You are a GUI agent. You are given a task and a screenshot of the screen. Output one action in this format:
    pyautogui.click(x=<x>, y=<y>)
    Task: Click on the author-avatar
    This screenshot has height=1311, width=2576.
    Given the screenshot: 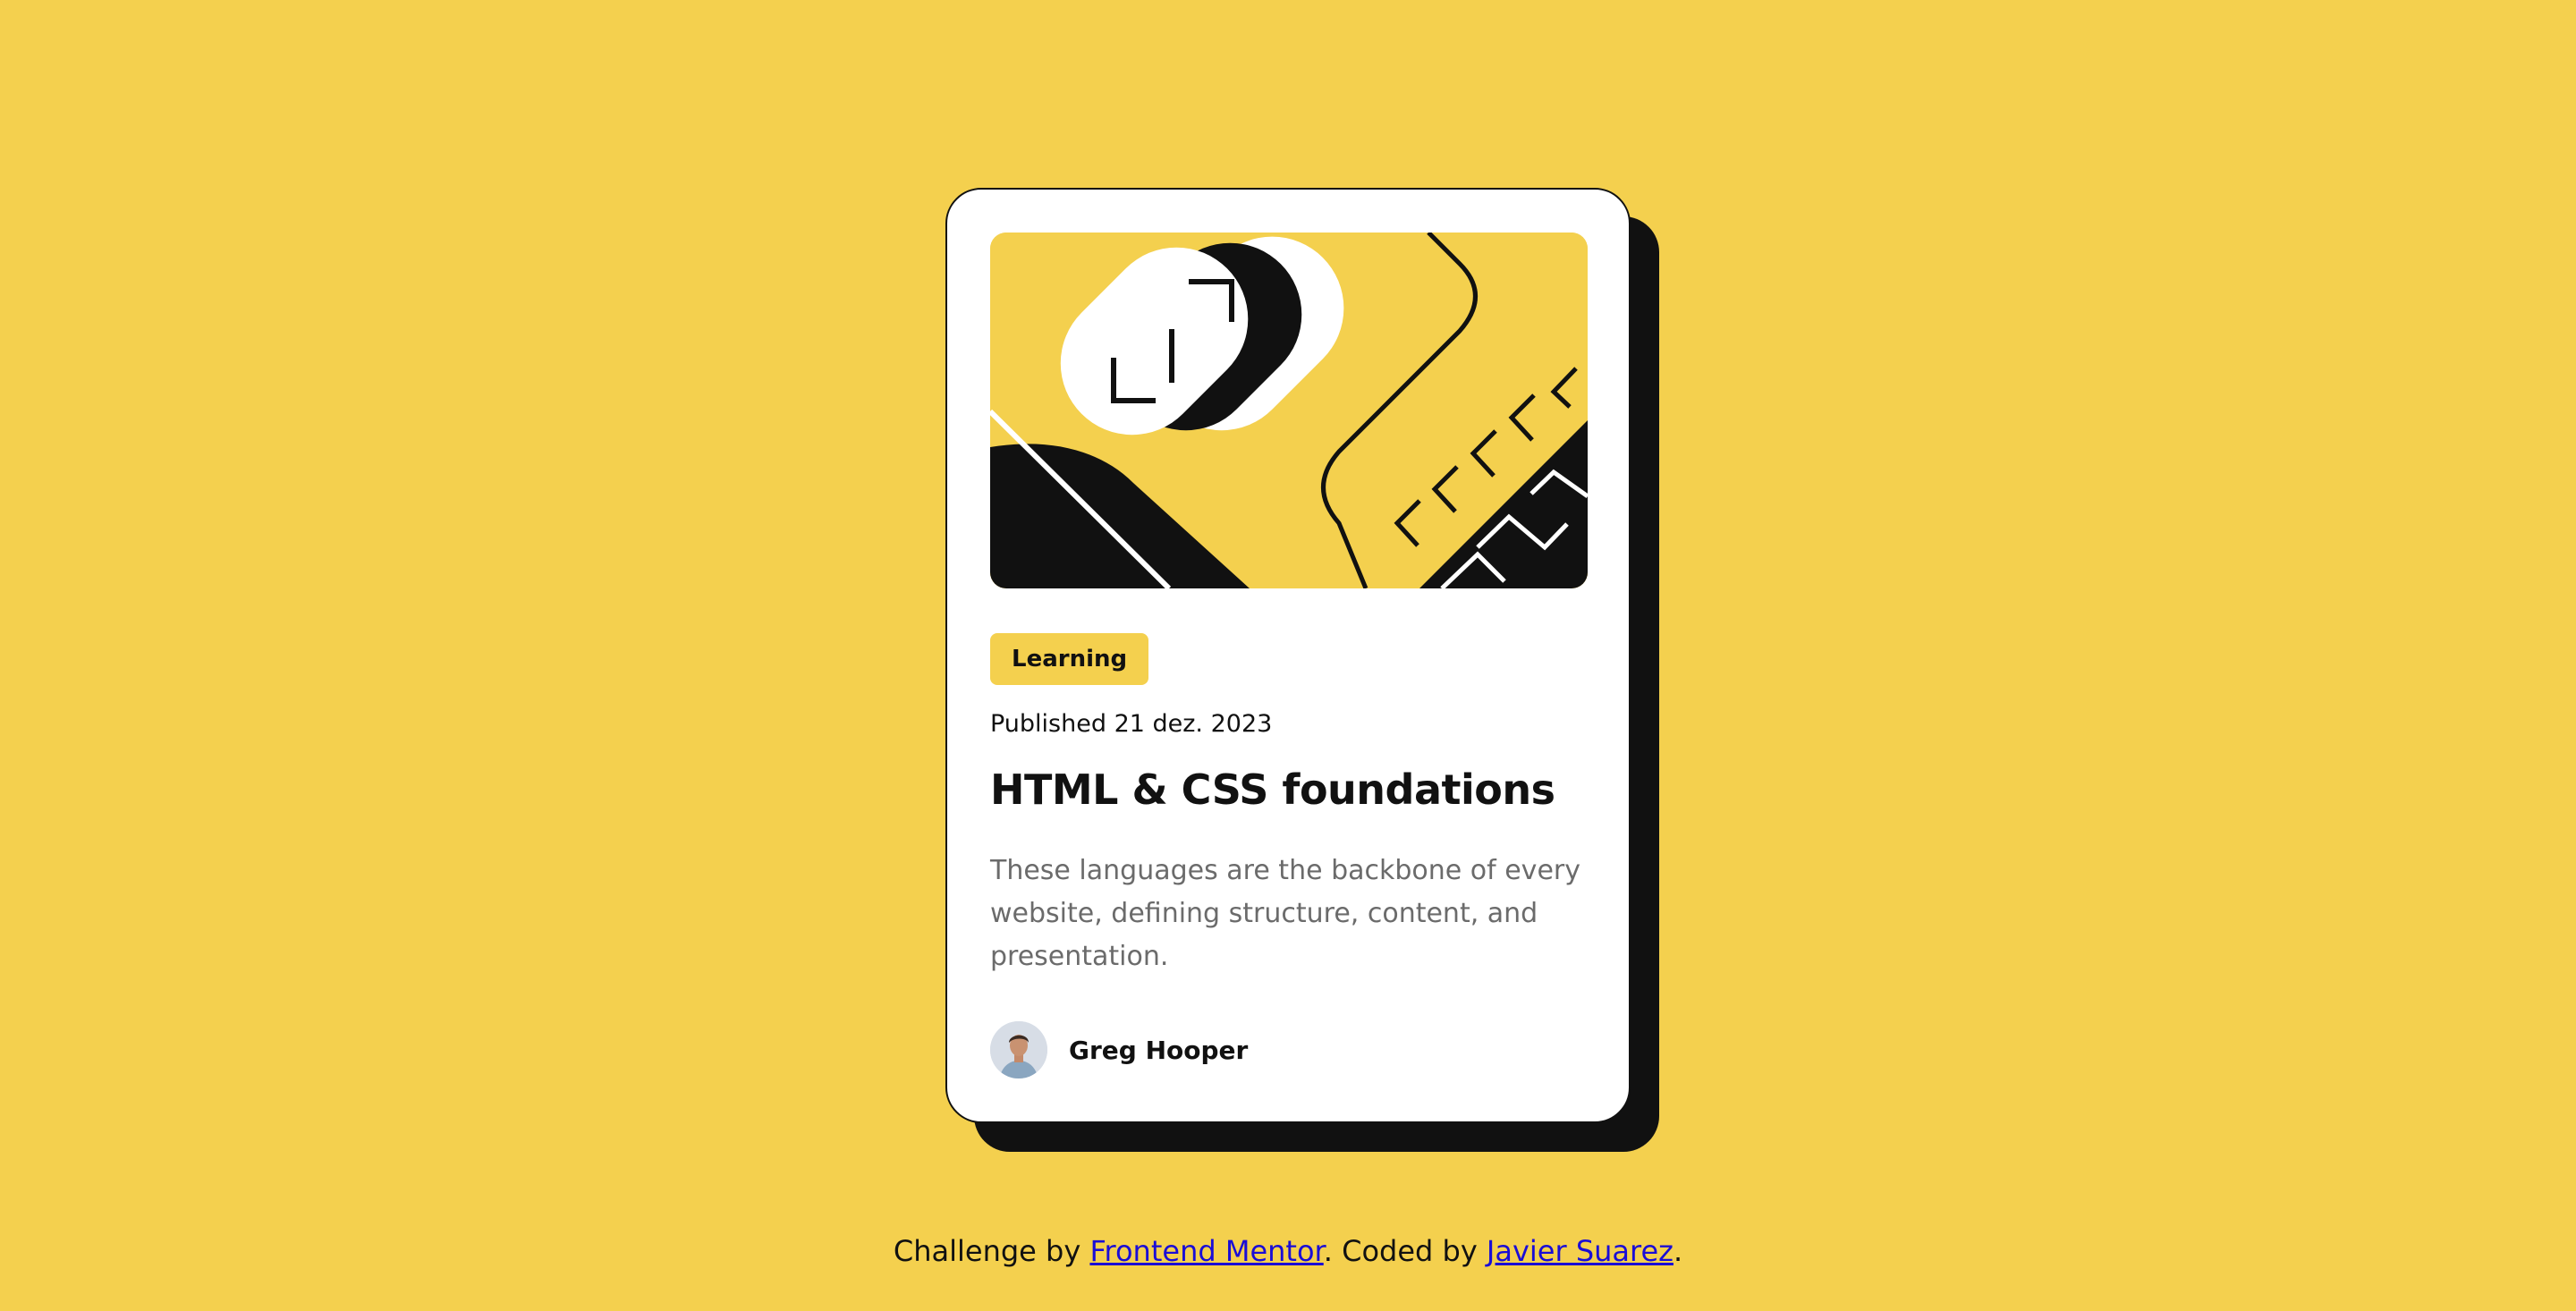 What is the action you would take?
    pyautogui.click(x=1018, y=1049)
    